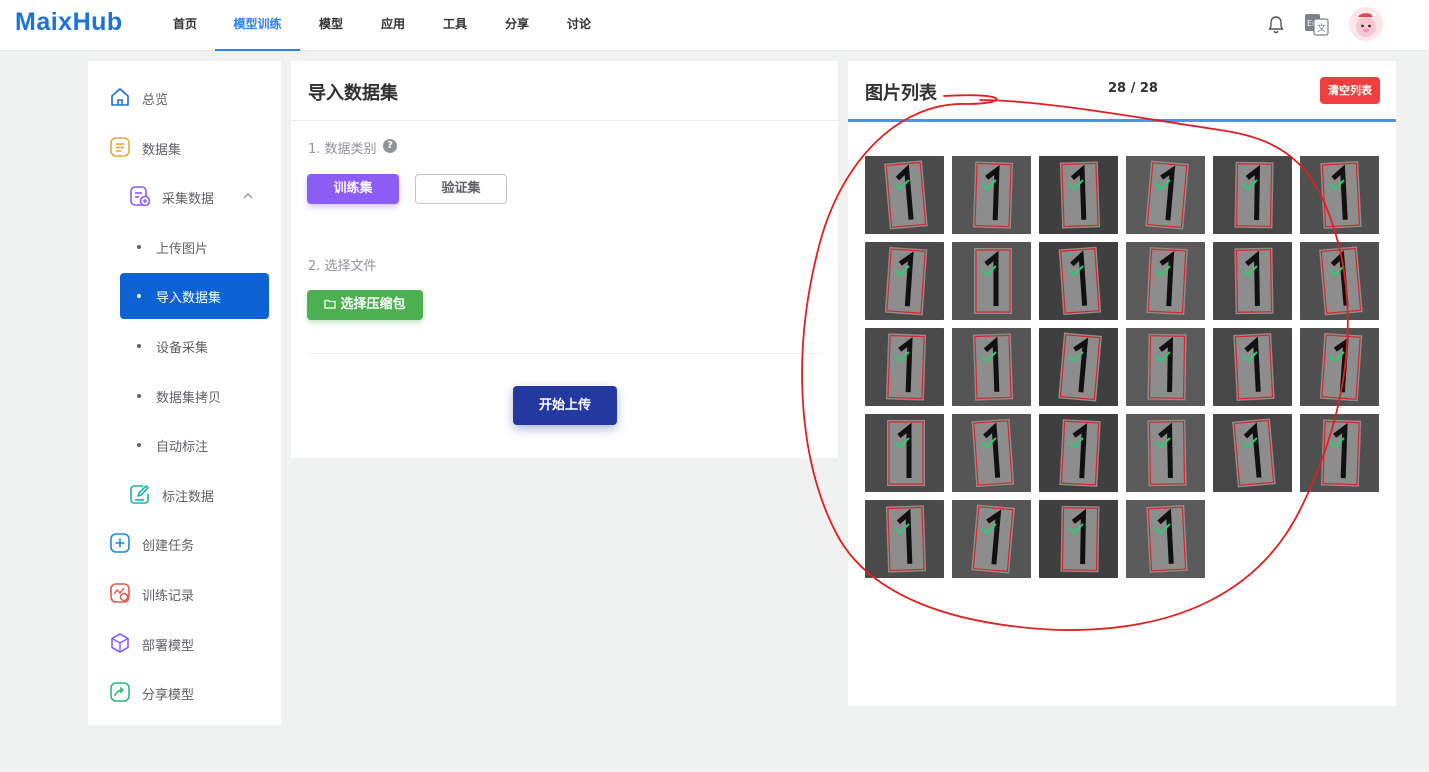  Describe the element at coordinates (1366, 26) in the screenshot. I see `avatar` at that location.